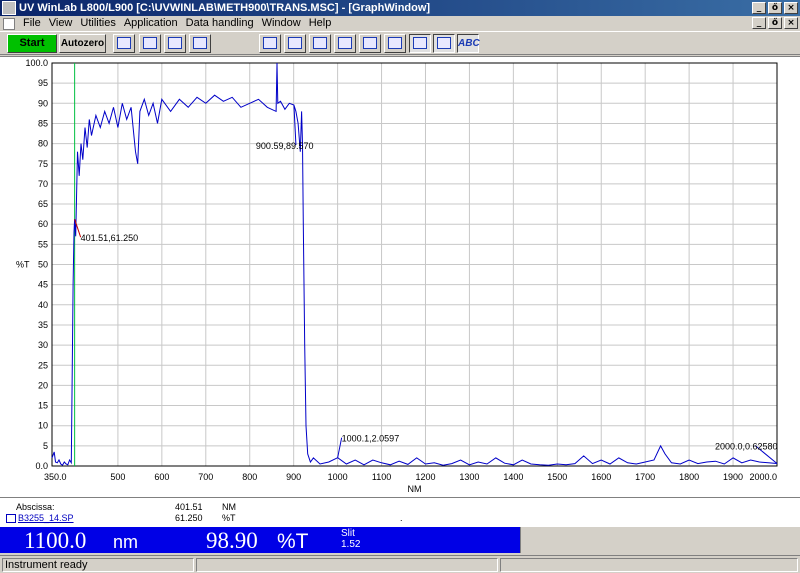 The width and height of the screenshot is (800, 573). Describe the element at coordinates (23, 265) in the screenshot. I see `y-axis-label: %T` at that location.